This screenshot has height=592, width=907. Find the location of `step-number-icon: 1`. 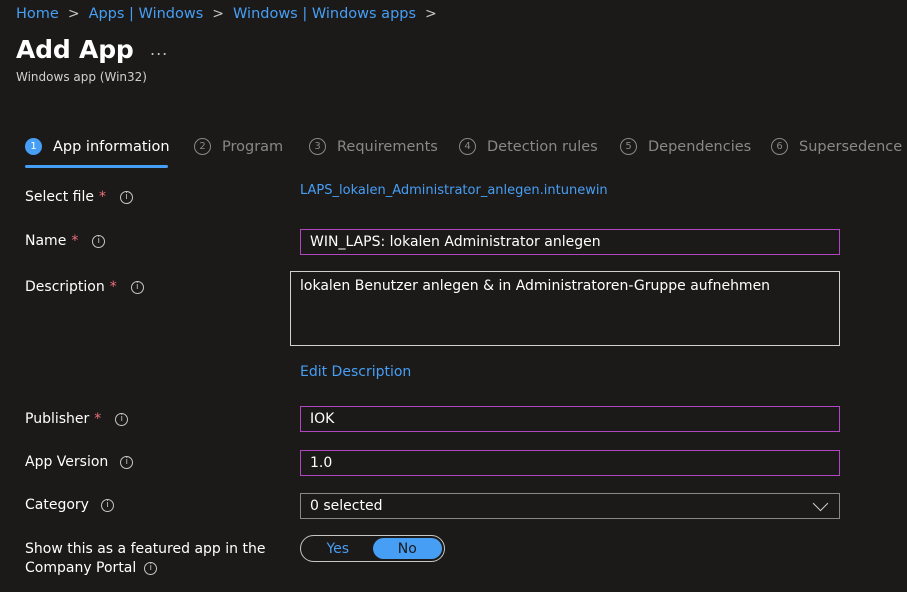

step-number-icon: 1 is located at coordinates (33, 146).